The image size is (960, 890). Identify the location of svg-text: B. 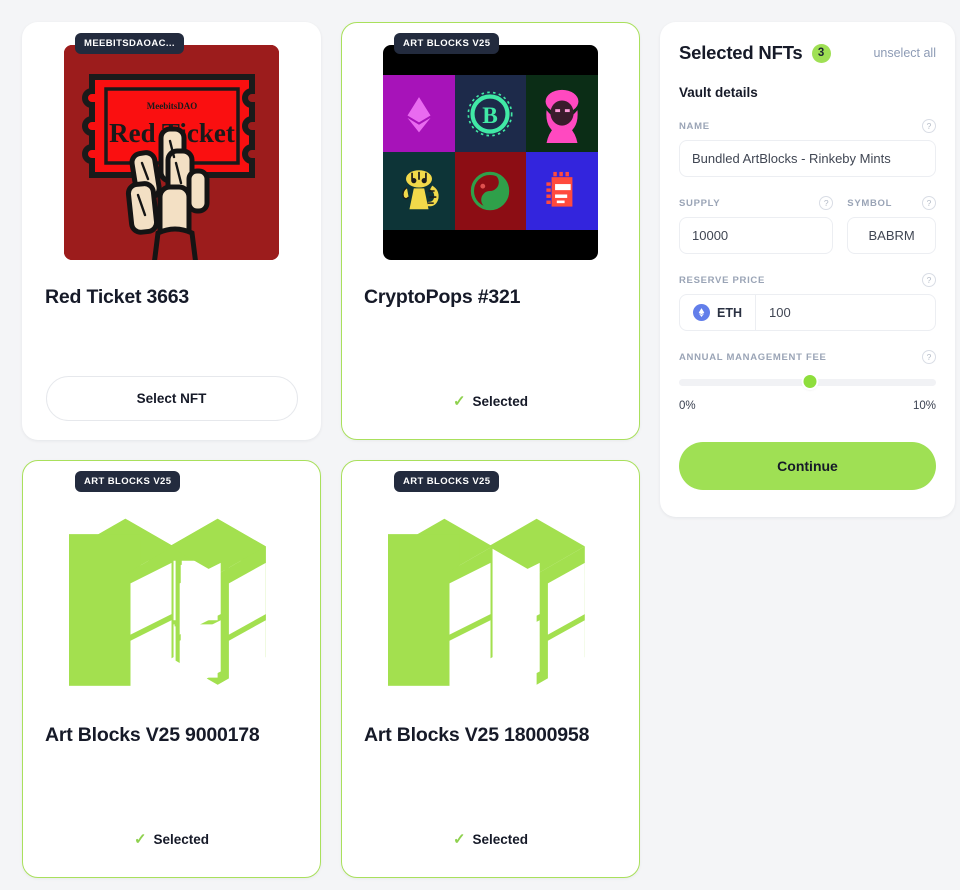
(491, 116).